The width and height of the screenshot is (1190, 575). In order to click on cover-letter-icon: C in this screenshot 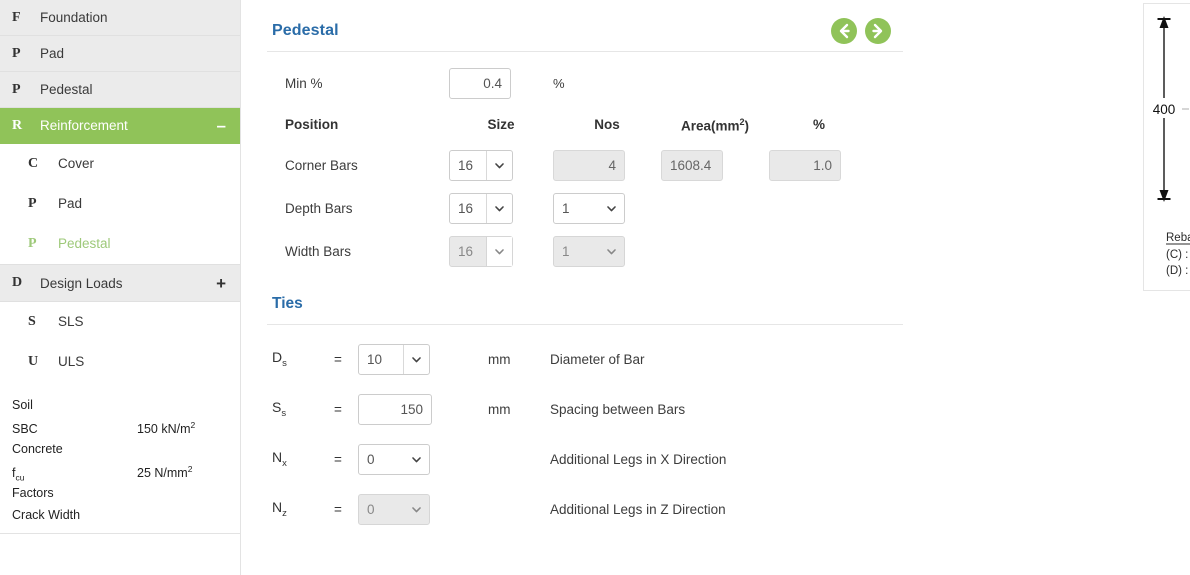, I will do `click(33, 163)`.